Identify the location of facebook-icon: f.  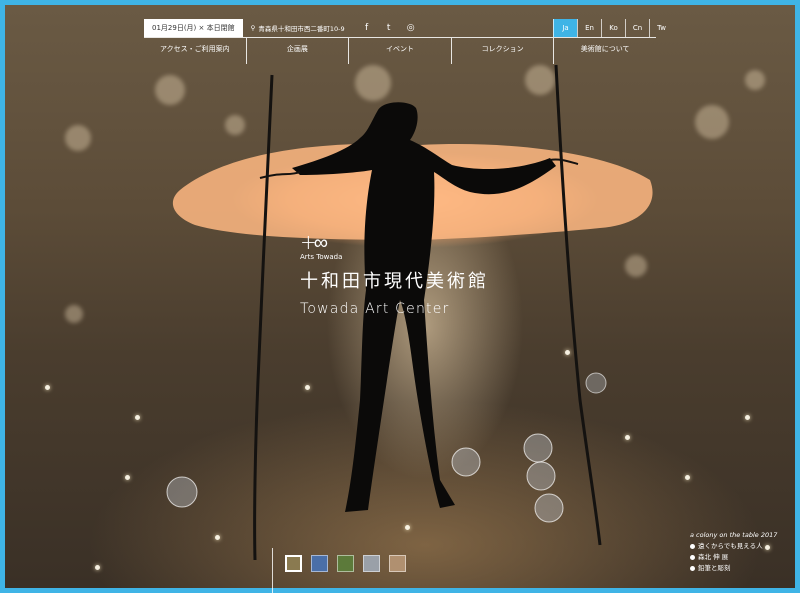
(367, 28).